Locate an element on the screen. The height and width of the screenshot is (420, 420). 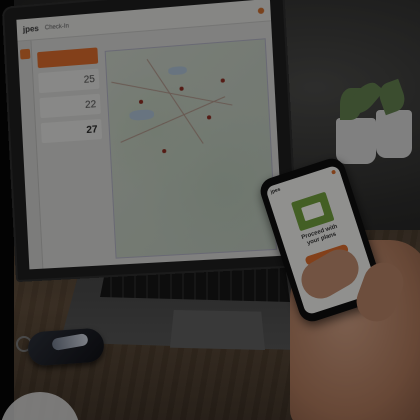
stat-card: 22 is located at coordinates (70, 106).